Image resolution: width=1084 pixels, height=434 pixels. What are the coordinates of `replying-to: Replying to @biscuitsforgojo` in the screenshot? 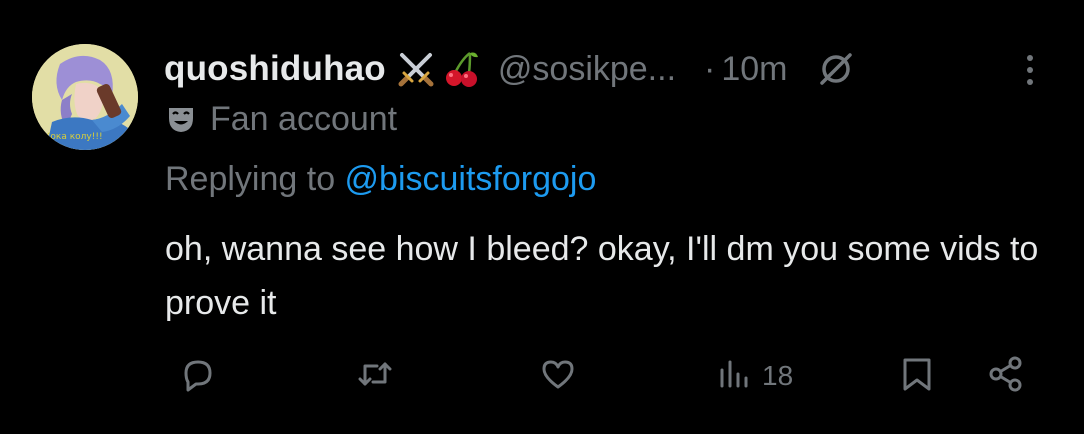 It's located at (380, 179).